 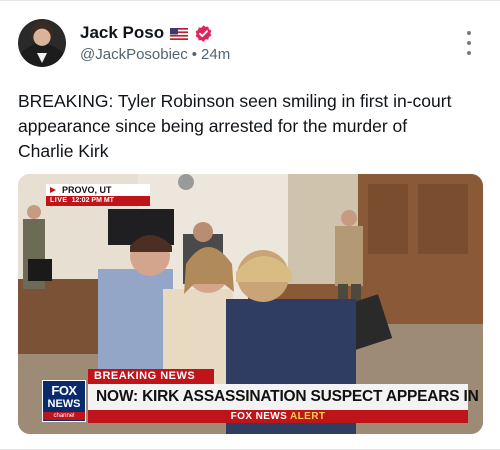 What do you see at coordinates (134, 54) in the screenshot?
I see `author-handle: @JackPosobiec` at bounding box center [134, 54].